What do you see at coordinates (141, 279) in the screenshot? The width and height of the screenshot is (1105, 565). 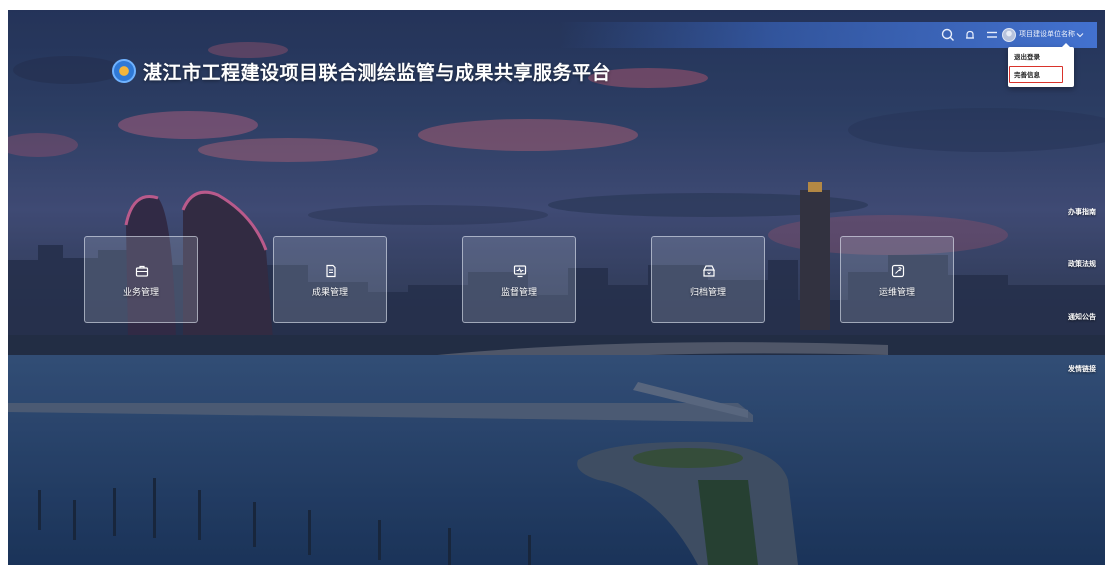 I see `module-card-business: 业务管理` at bounding box center [141, 279].